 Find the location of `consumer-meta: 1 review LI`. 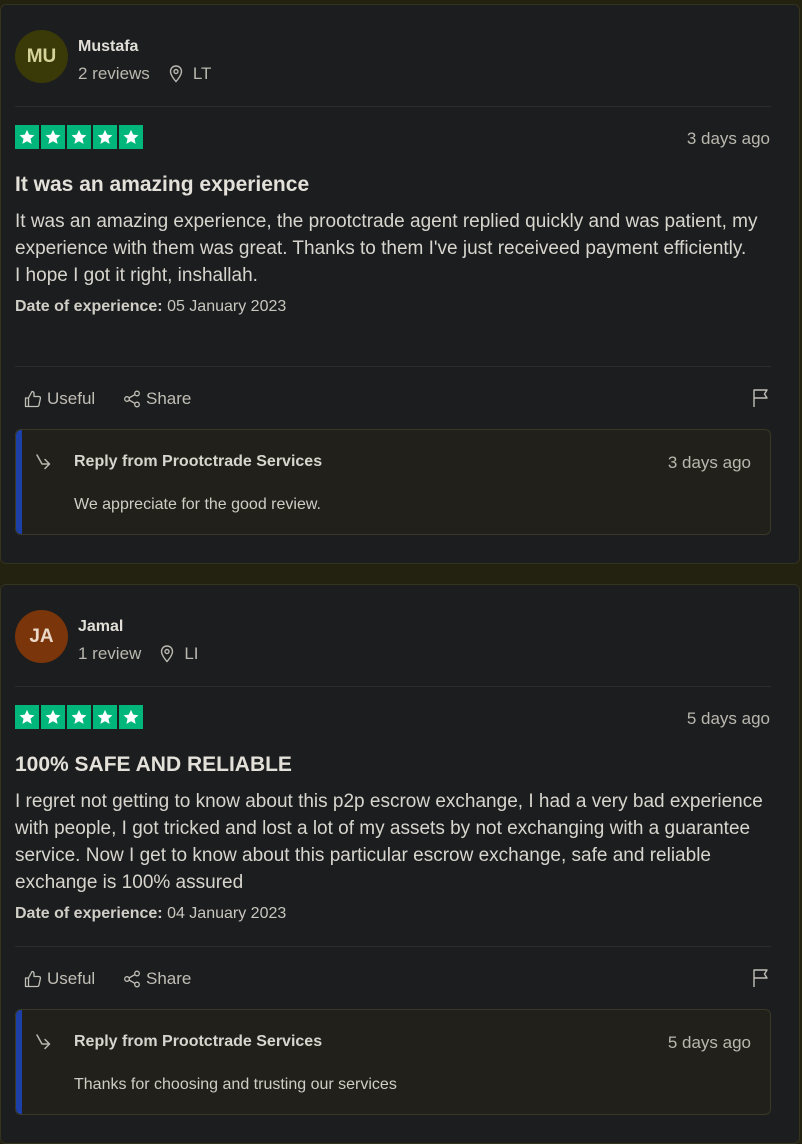

consumer-meta: 1 review LI is located at coordinates (138, 654).